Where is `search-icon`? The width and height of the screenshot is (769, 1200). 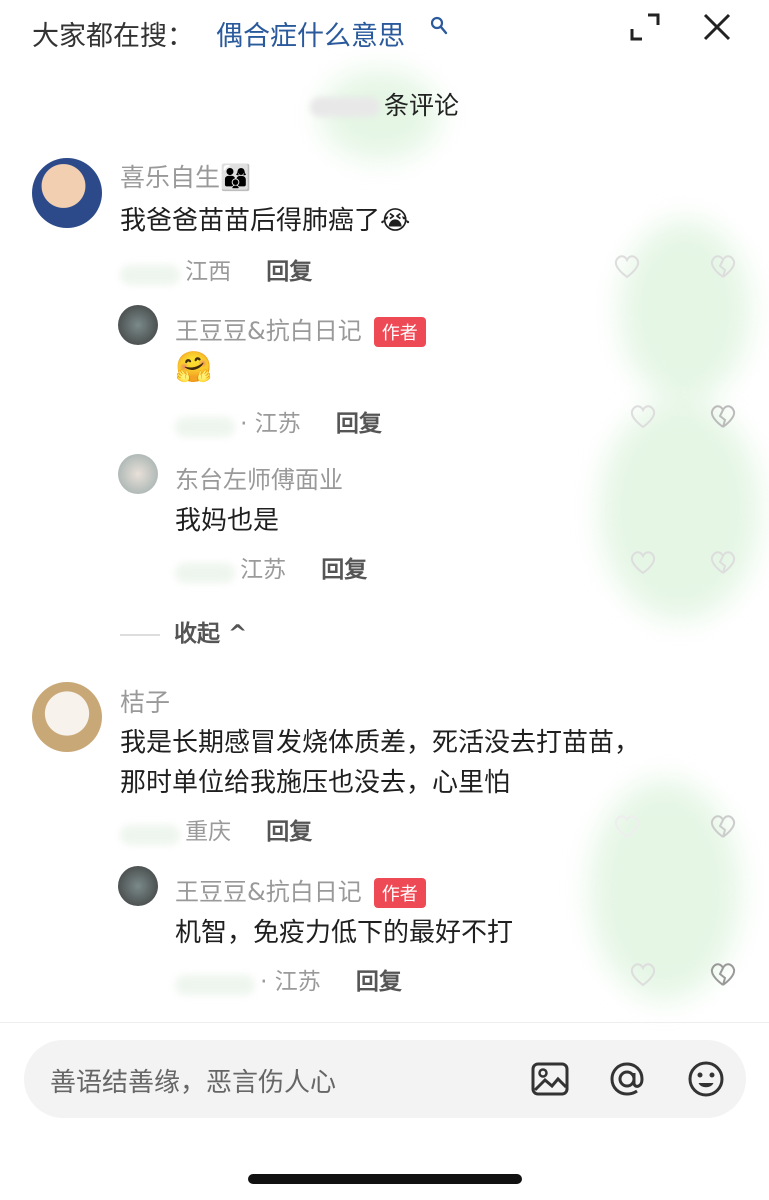
search-icon is located at coordinates (439, 26).